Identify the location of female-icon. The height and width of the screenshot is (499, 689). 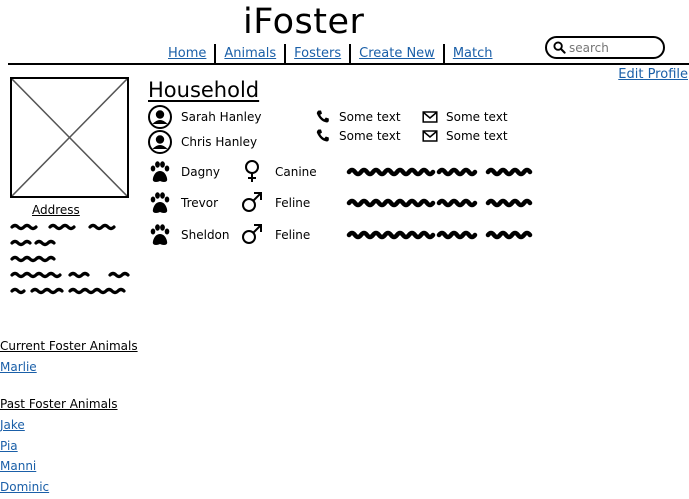
(252, 171).